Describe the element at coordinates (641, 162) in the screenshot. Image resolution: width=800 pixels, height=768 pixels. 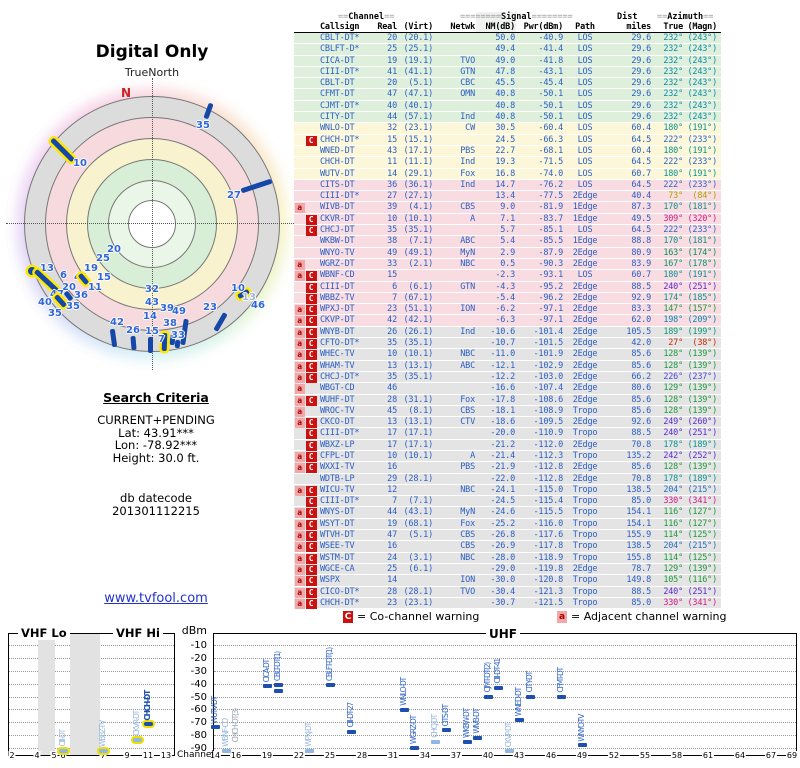
I see `distance-cell: 64.5` at that location.